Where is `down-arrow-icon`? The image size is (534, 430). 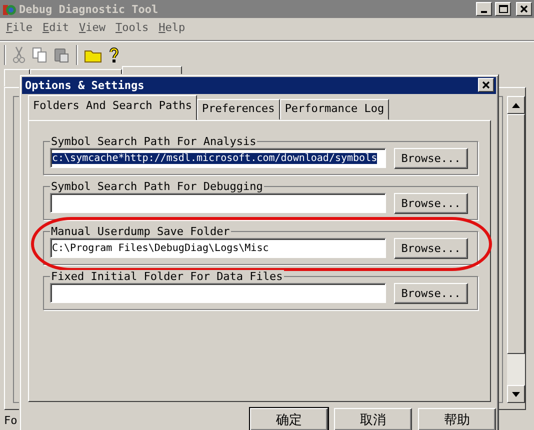
down-arrow-icon is located at coordinates (516, 394).